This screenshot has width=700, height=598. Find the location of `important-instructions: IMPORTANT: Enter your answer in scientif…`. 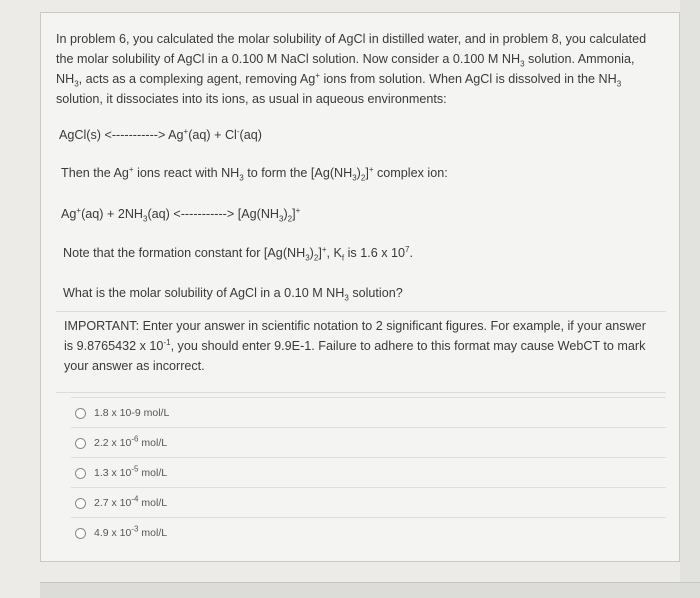

important-instructions: IMPORTANT: Enter your answer in scientif… is located at coordinates (361, 352).